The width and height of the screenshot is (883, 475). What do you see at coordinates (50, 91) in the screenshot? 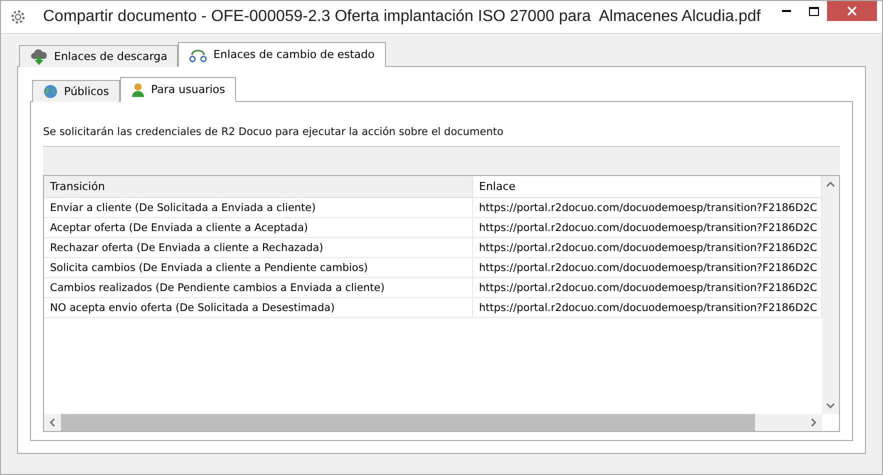
I see `globe-icon` at bounding box center [50, 91].